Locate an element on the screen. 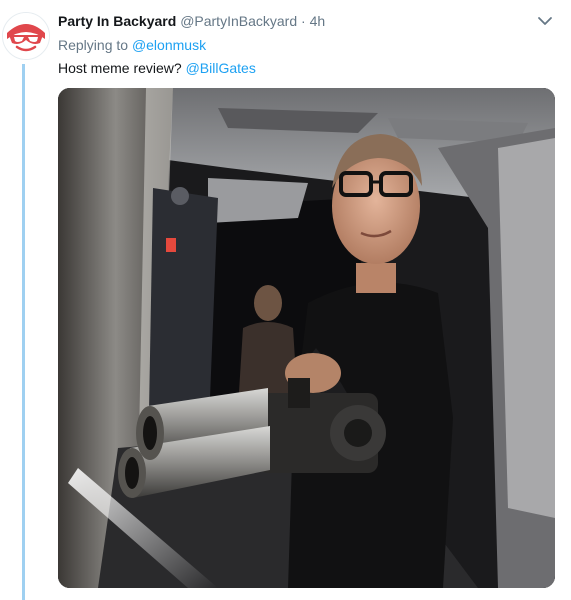 This screenshot has width=571, height=600. replying-to-label: Replying to is located at coordinates (93, 45).